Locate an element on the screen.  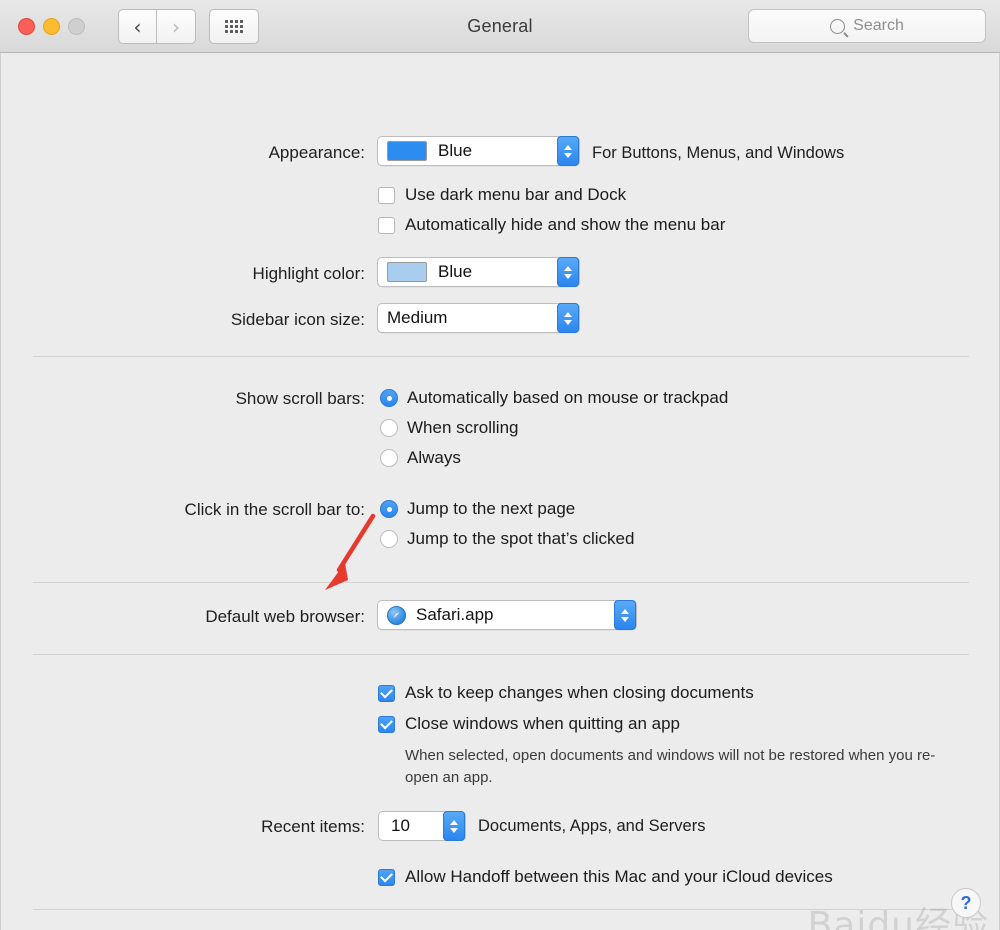
appearance-label: Appearance: is located at coordinates (316, 152).